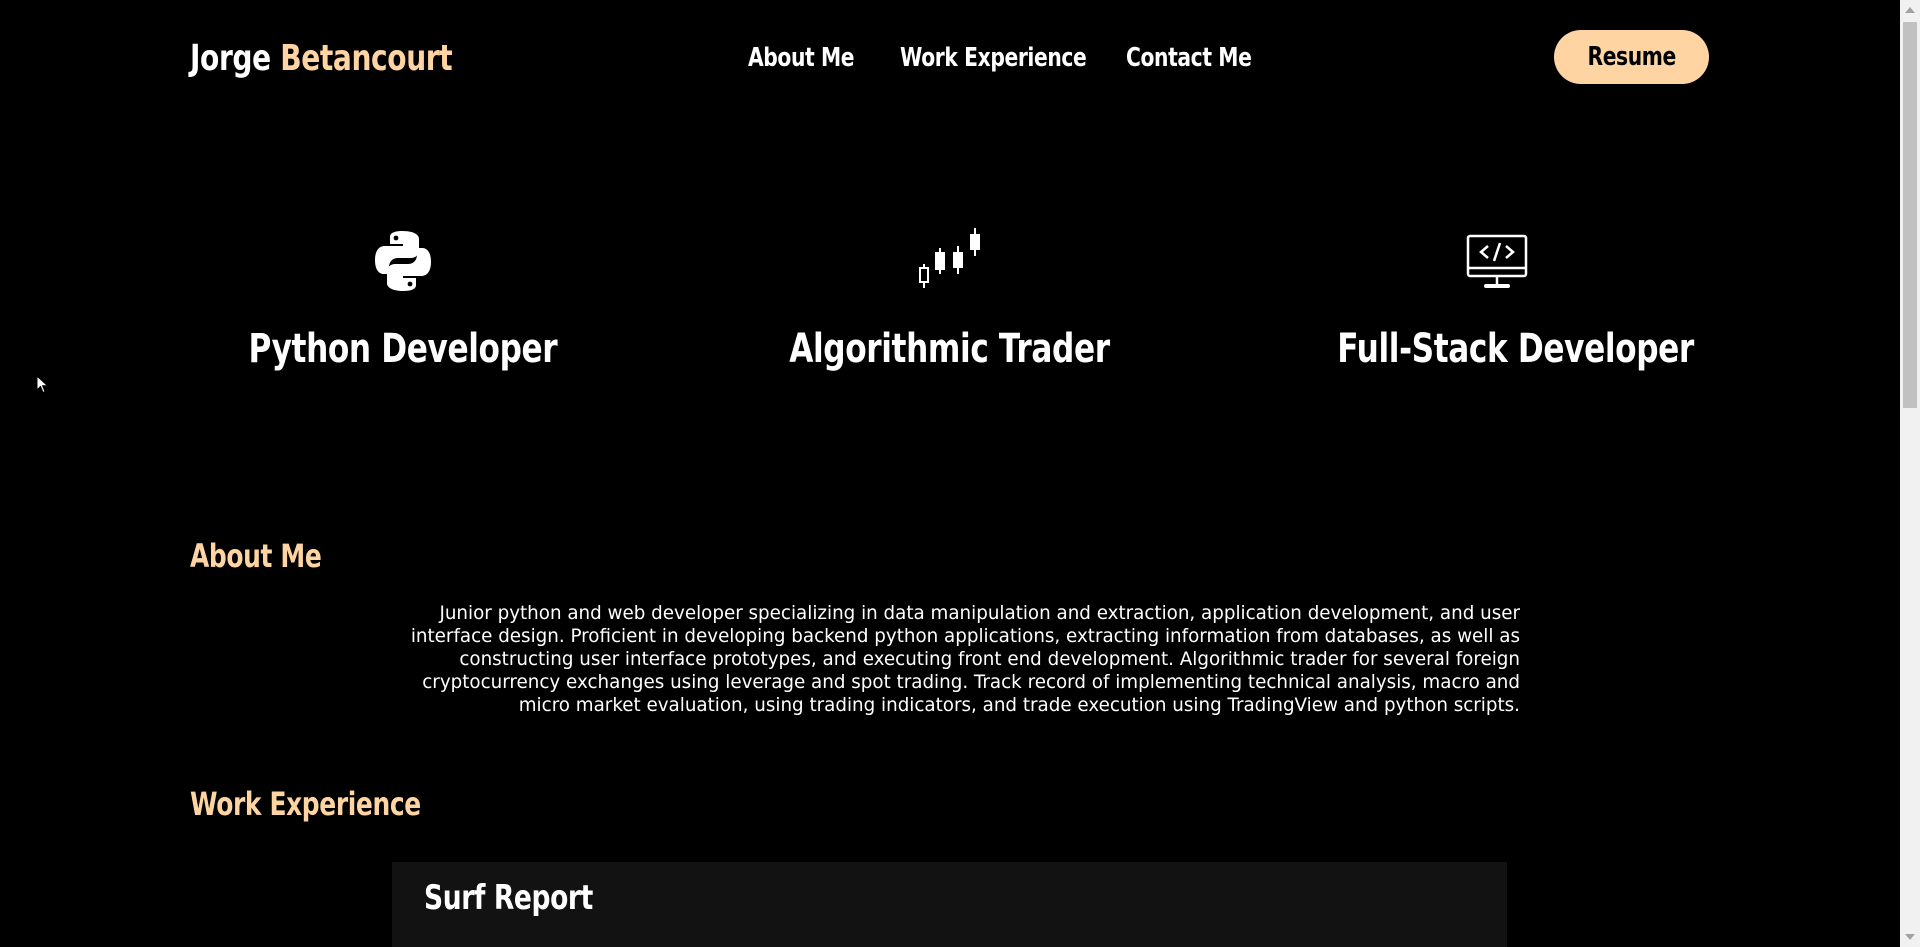 This screenshot has height=947, width=1920. What do you see at coordinates (43, 387) in the screenshot?
I see `mouse-cursor-icon` at bounding box center [43, 387].